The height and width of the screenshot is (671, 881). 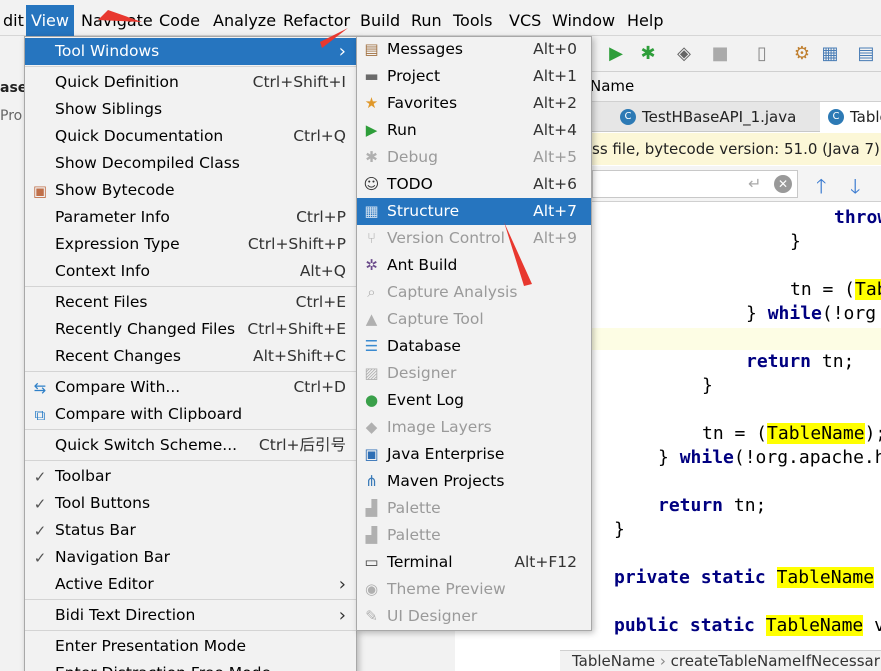 What do you see at coordinates (14, 21) in the screenshot?
I see `menu-edit: dit` at bounding box center [14, 21].